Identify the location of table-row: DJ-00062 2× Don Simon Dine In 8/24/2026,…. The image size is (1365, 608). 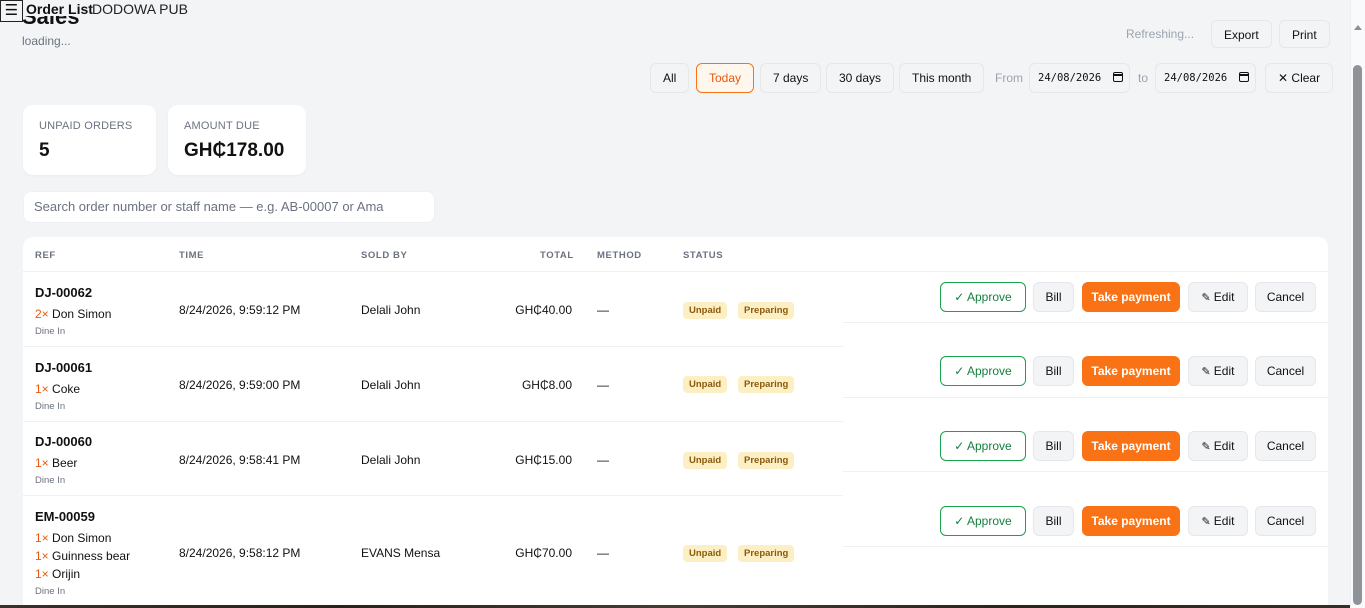
(675, 309).